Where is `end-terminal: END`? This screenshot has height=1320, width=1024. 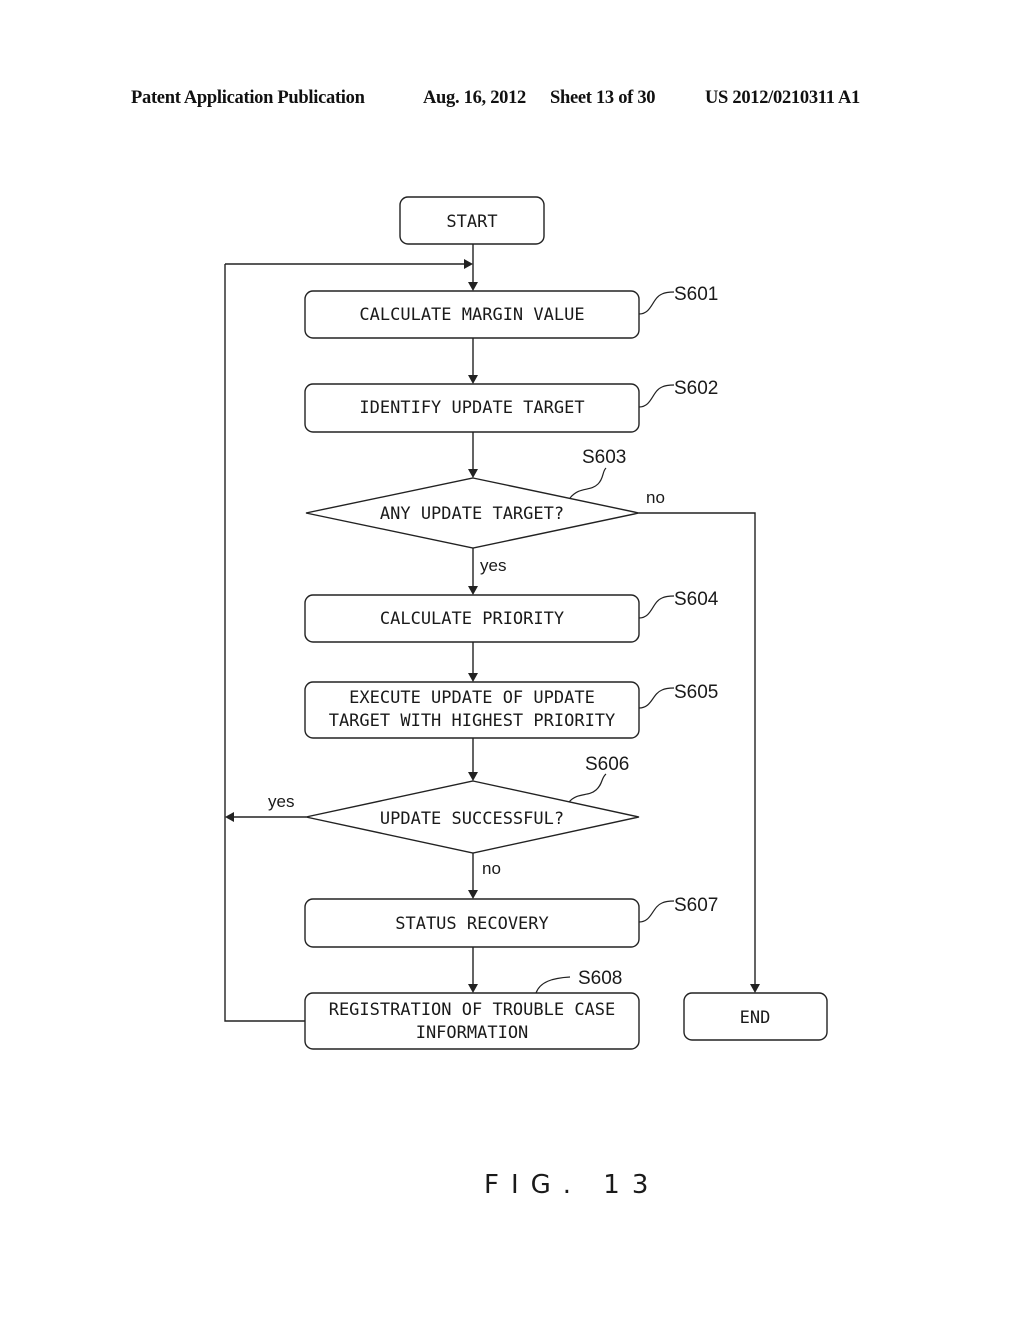 end-terminal: END is located at coordinates (755, 1016).